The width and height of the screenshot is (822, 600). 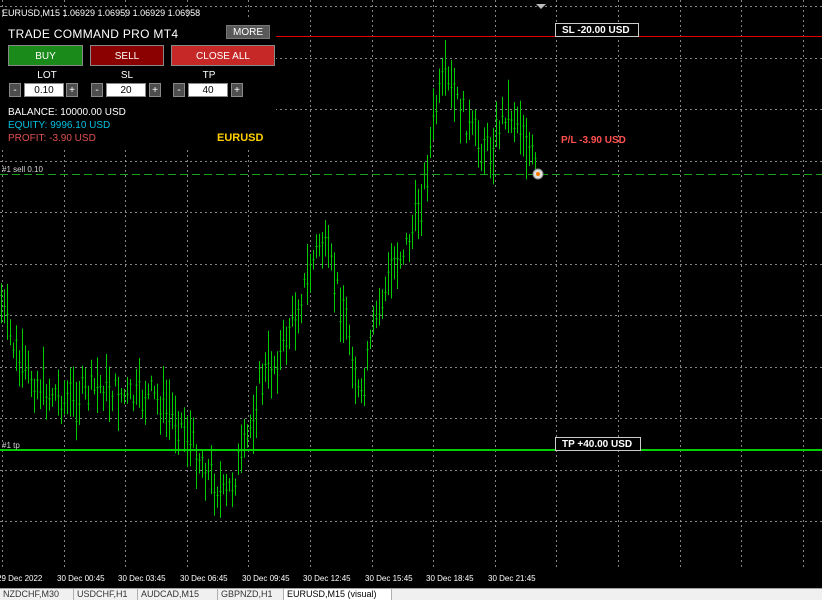 I want to click on equity-text: EQUITY: 9996.10 USD, so click(x=59, y=125).